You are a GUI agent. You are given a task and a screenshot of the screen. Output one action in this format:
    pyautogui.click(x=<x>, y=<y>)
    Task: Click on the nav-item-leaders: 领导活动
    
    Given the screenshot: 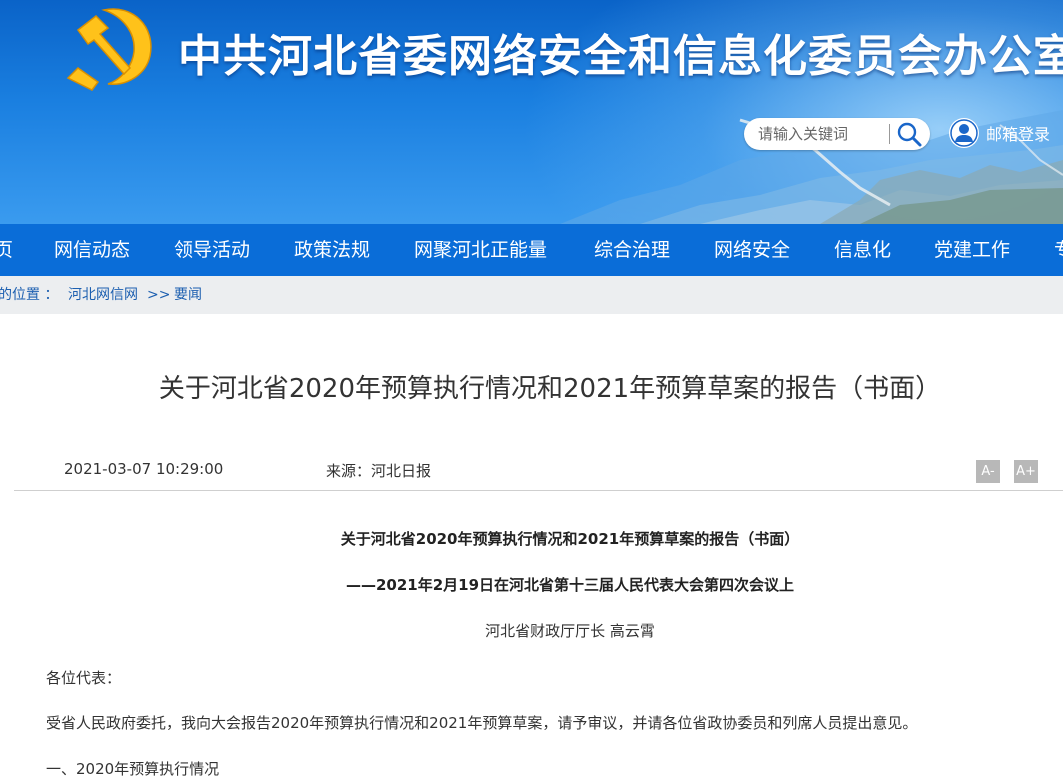 What is the action you would take?
    pyautogui.click(x=212, y=250)
    